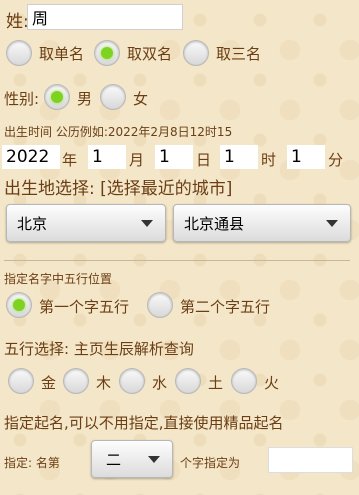 This screenshot has height=495, width=359. I want to click on wood-label: 木, so click(104, 383).